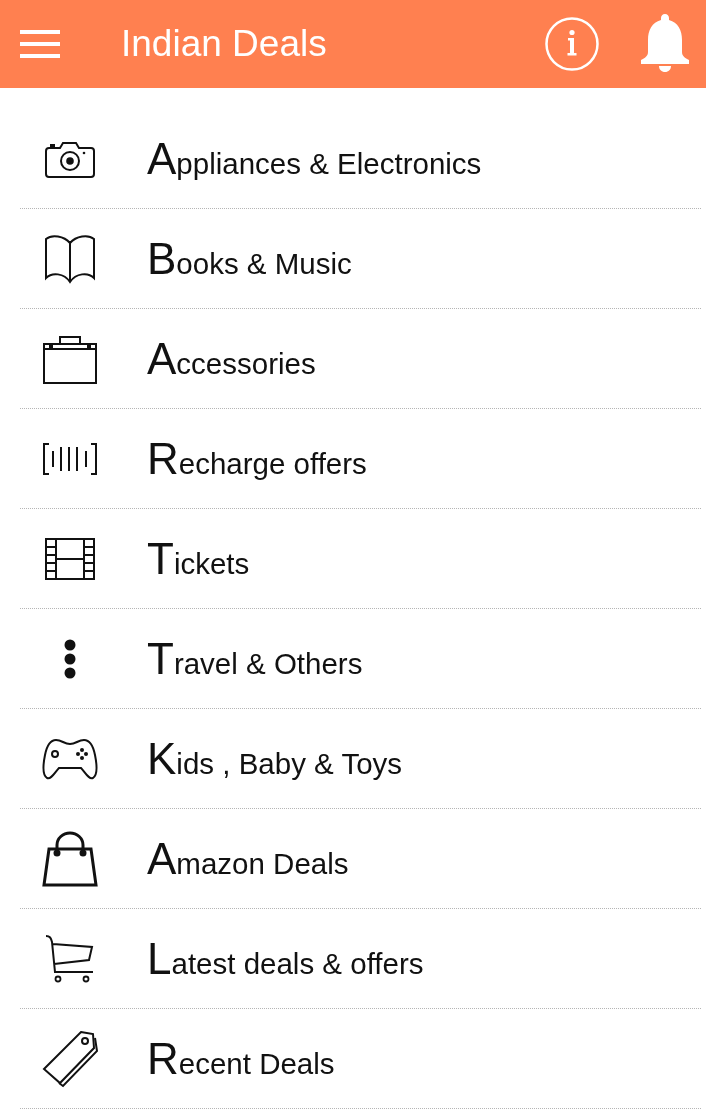  Describe the element at coordinates (40, 44) in the screenshot. I see `menu-icon` at that location.